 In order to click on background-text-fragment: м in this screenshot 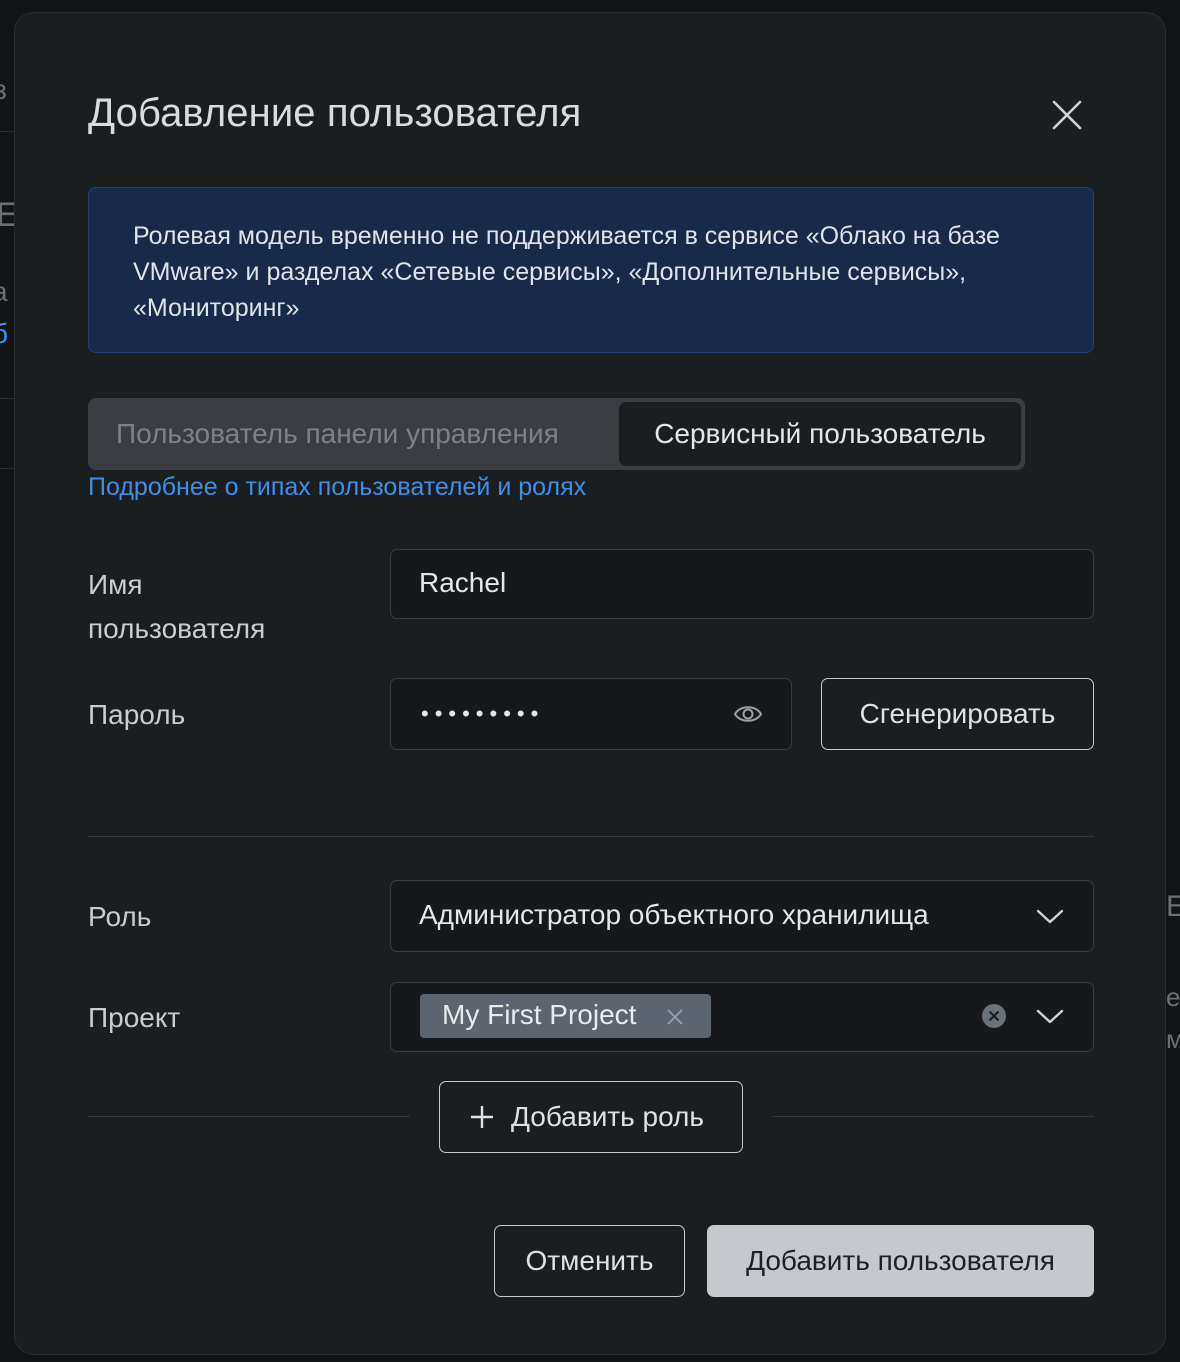, I will do `click(1173, 1039)`.